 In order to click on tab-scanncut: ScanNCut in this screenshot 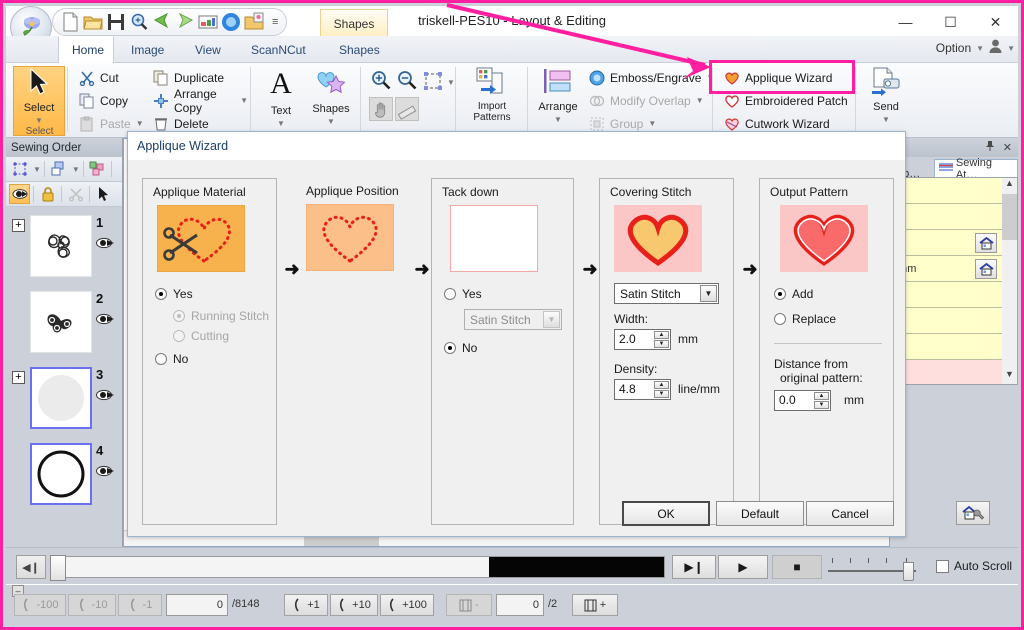, I will do `click(278, 49)`.